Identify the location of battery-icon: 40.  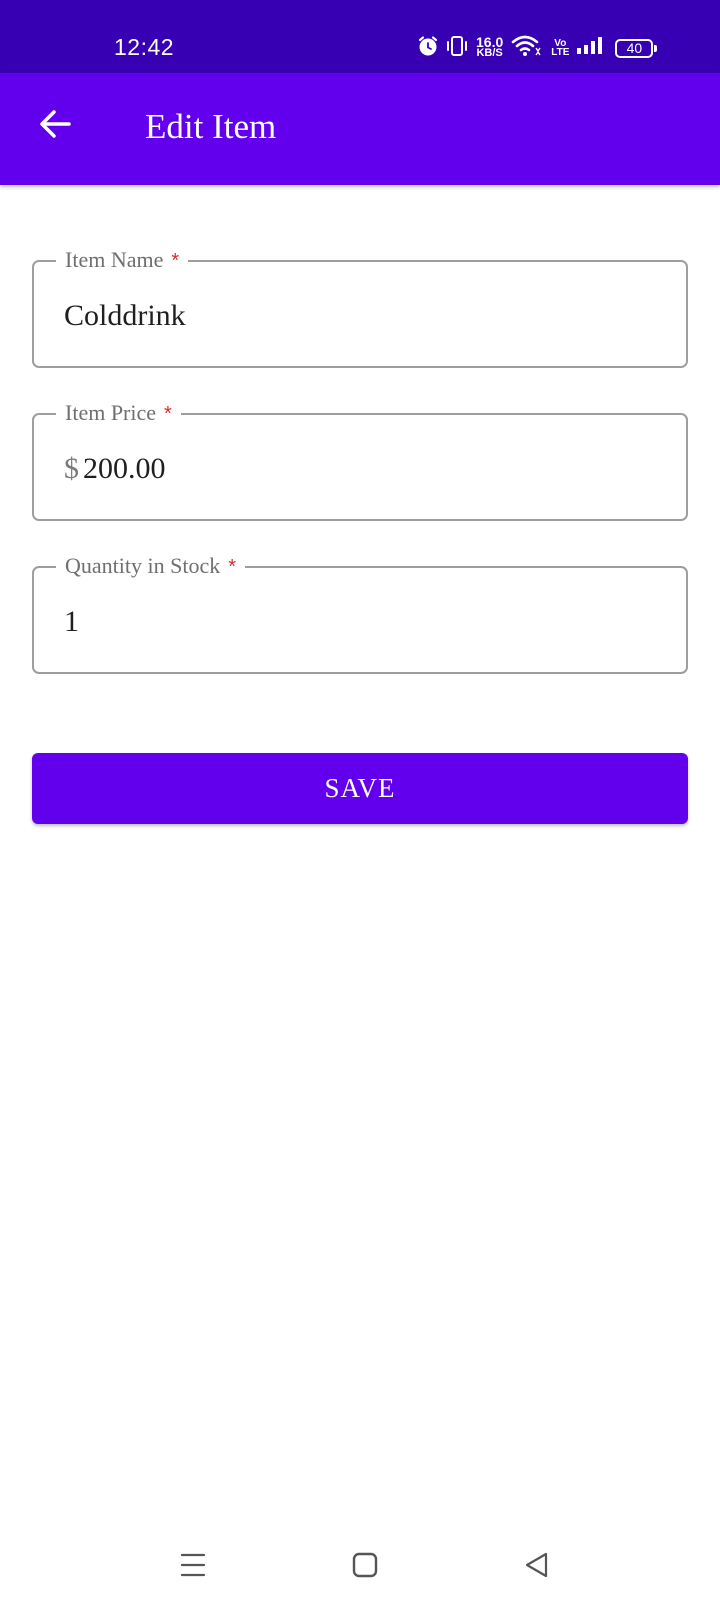
(636, 48).